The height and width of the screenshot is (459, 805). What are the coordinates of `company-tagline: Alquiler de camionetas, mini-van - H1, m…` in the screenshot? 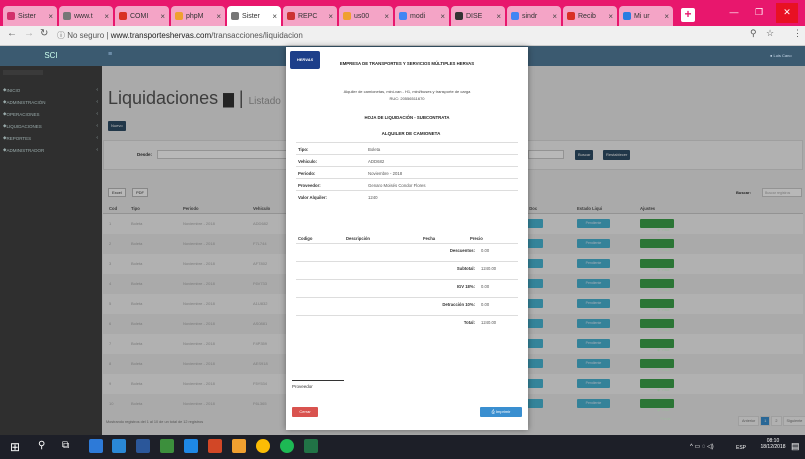 It's located at (407, 91).